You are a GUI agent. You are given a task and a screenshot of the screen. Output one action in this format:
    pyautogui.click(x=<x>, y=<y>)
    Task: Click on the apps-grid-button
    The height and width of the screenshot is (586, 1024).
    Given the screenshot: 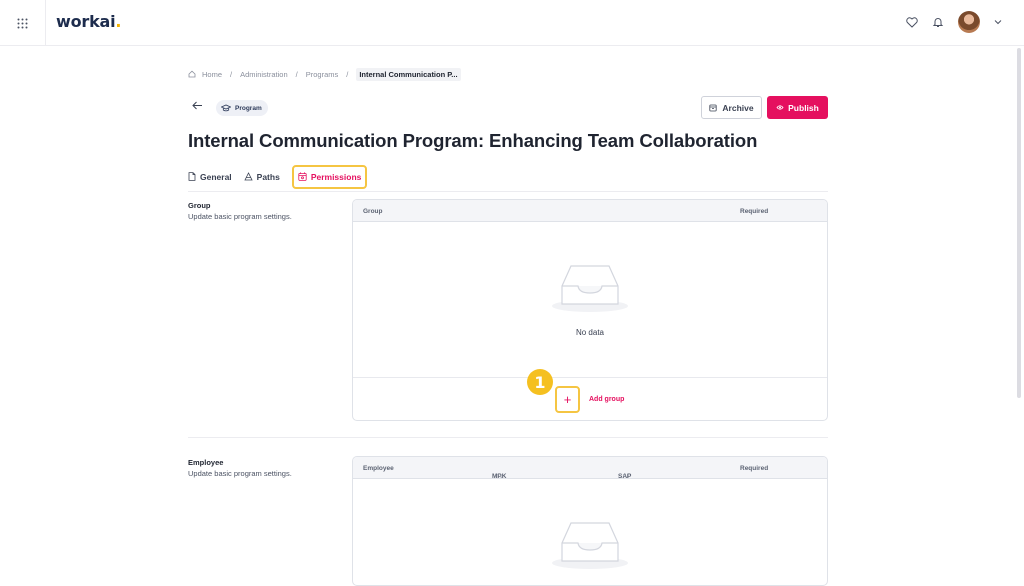 What is the action you would take?
    pyautogui.click(x=23, y=23)
    